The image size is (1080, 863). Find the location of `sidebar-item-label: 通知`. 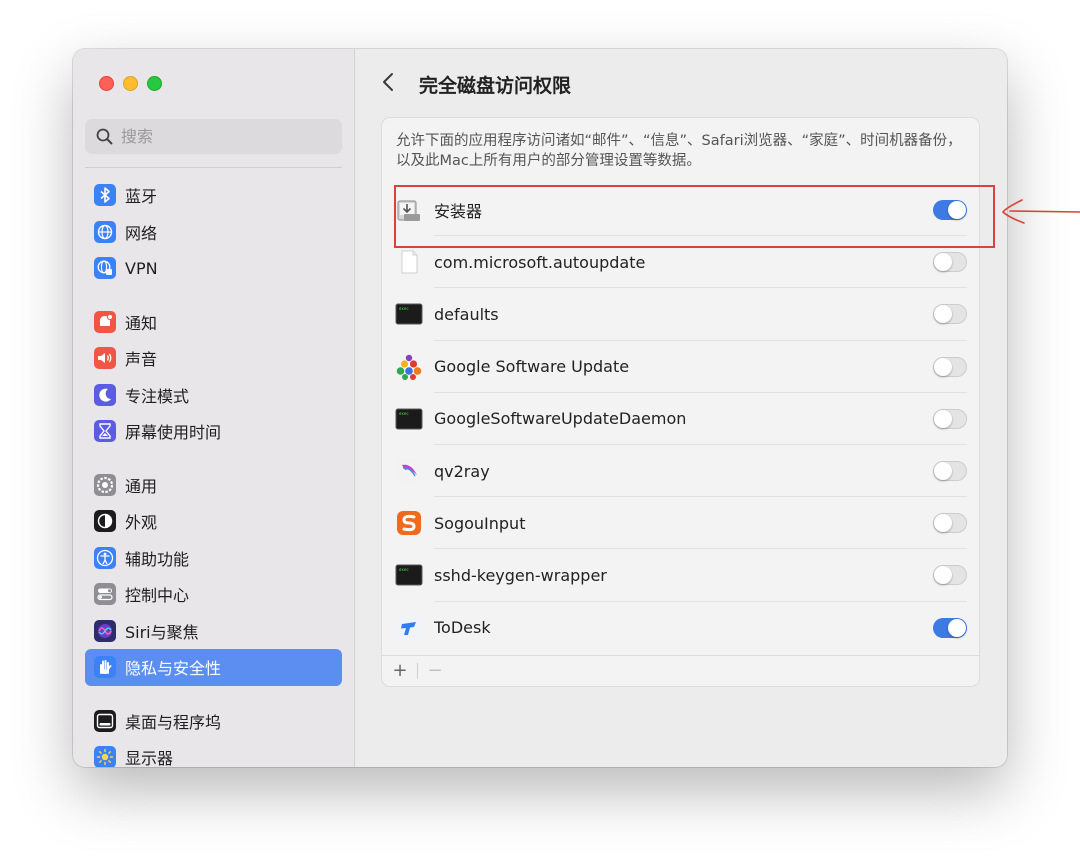

sidebar-item-label: 通知 is located at coordinates (141, 323).